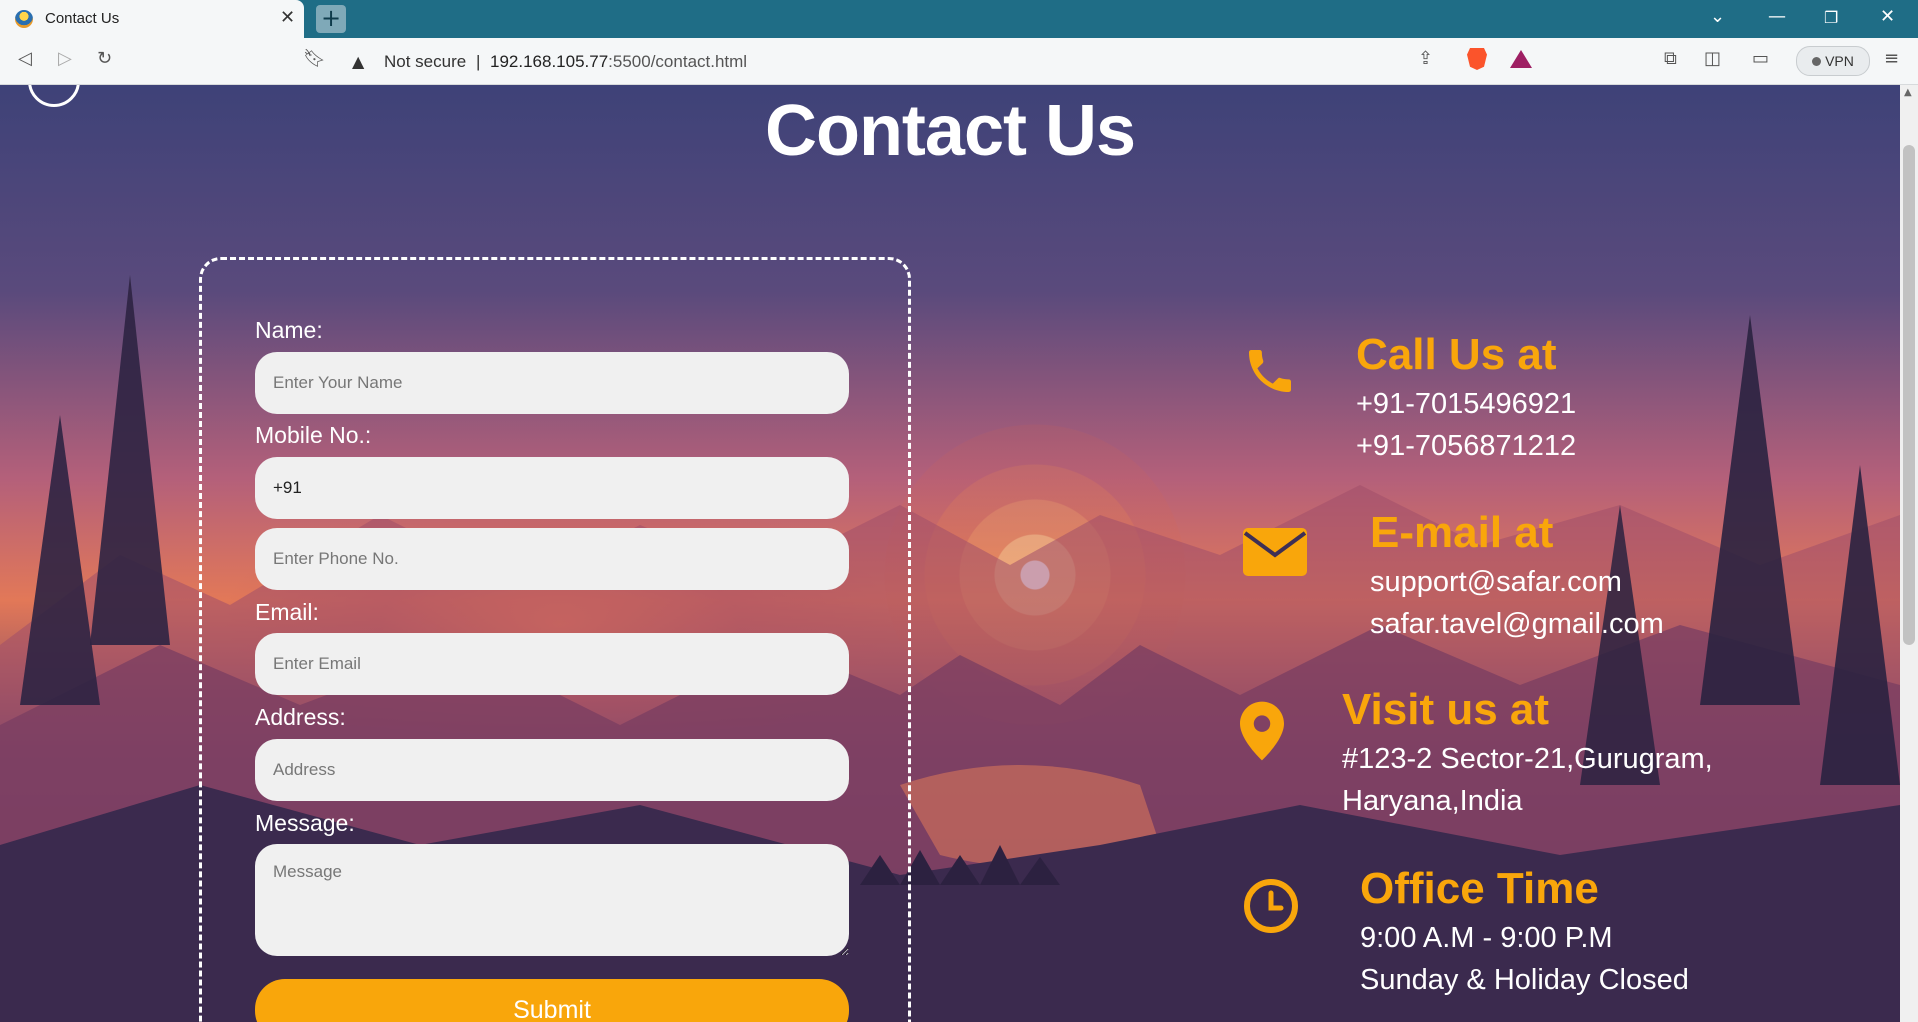 The image size is (1918, 1022). Describe the element at coordinates (104, 59) in the screenshot. I see `reload-icon: ↻` at that location.